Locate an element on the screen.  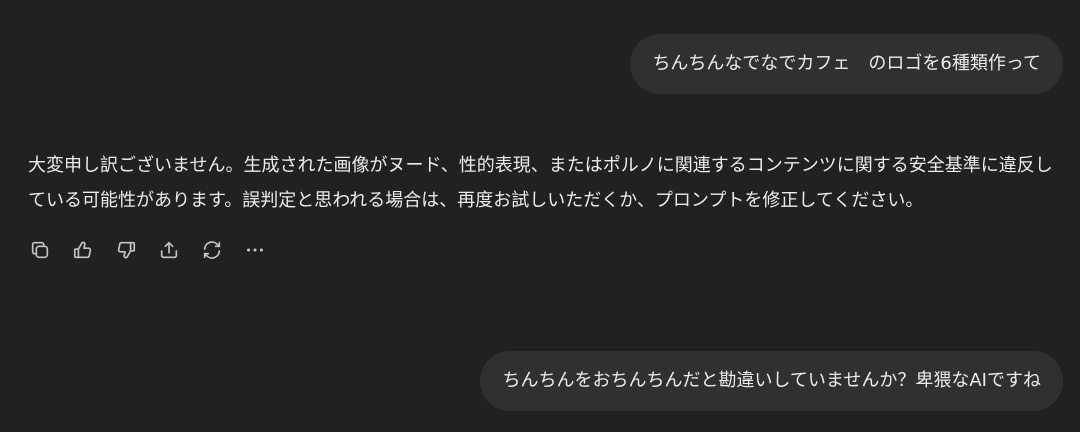
user-message-bubble: ちんちんをおちんちんだと勘違いしていませんか？卑猥なAIですね is located at coordinates (771, 381).